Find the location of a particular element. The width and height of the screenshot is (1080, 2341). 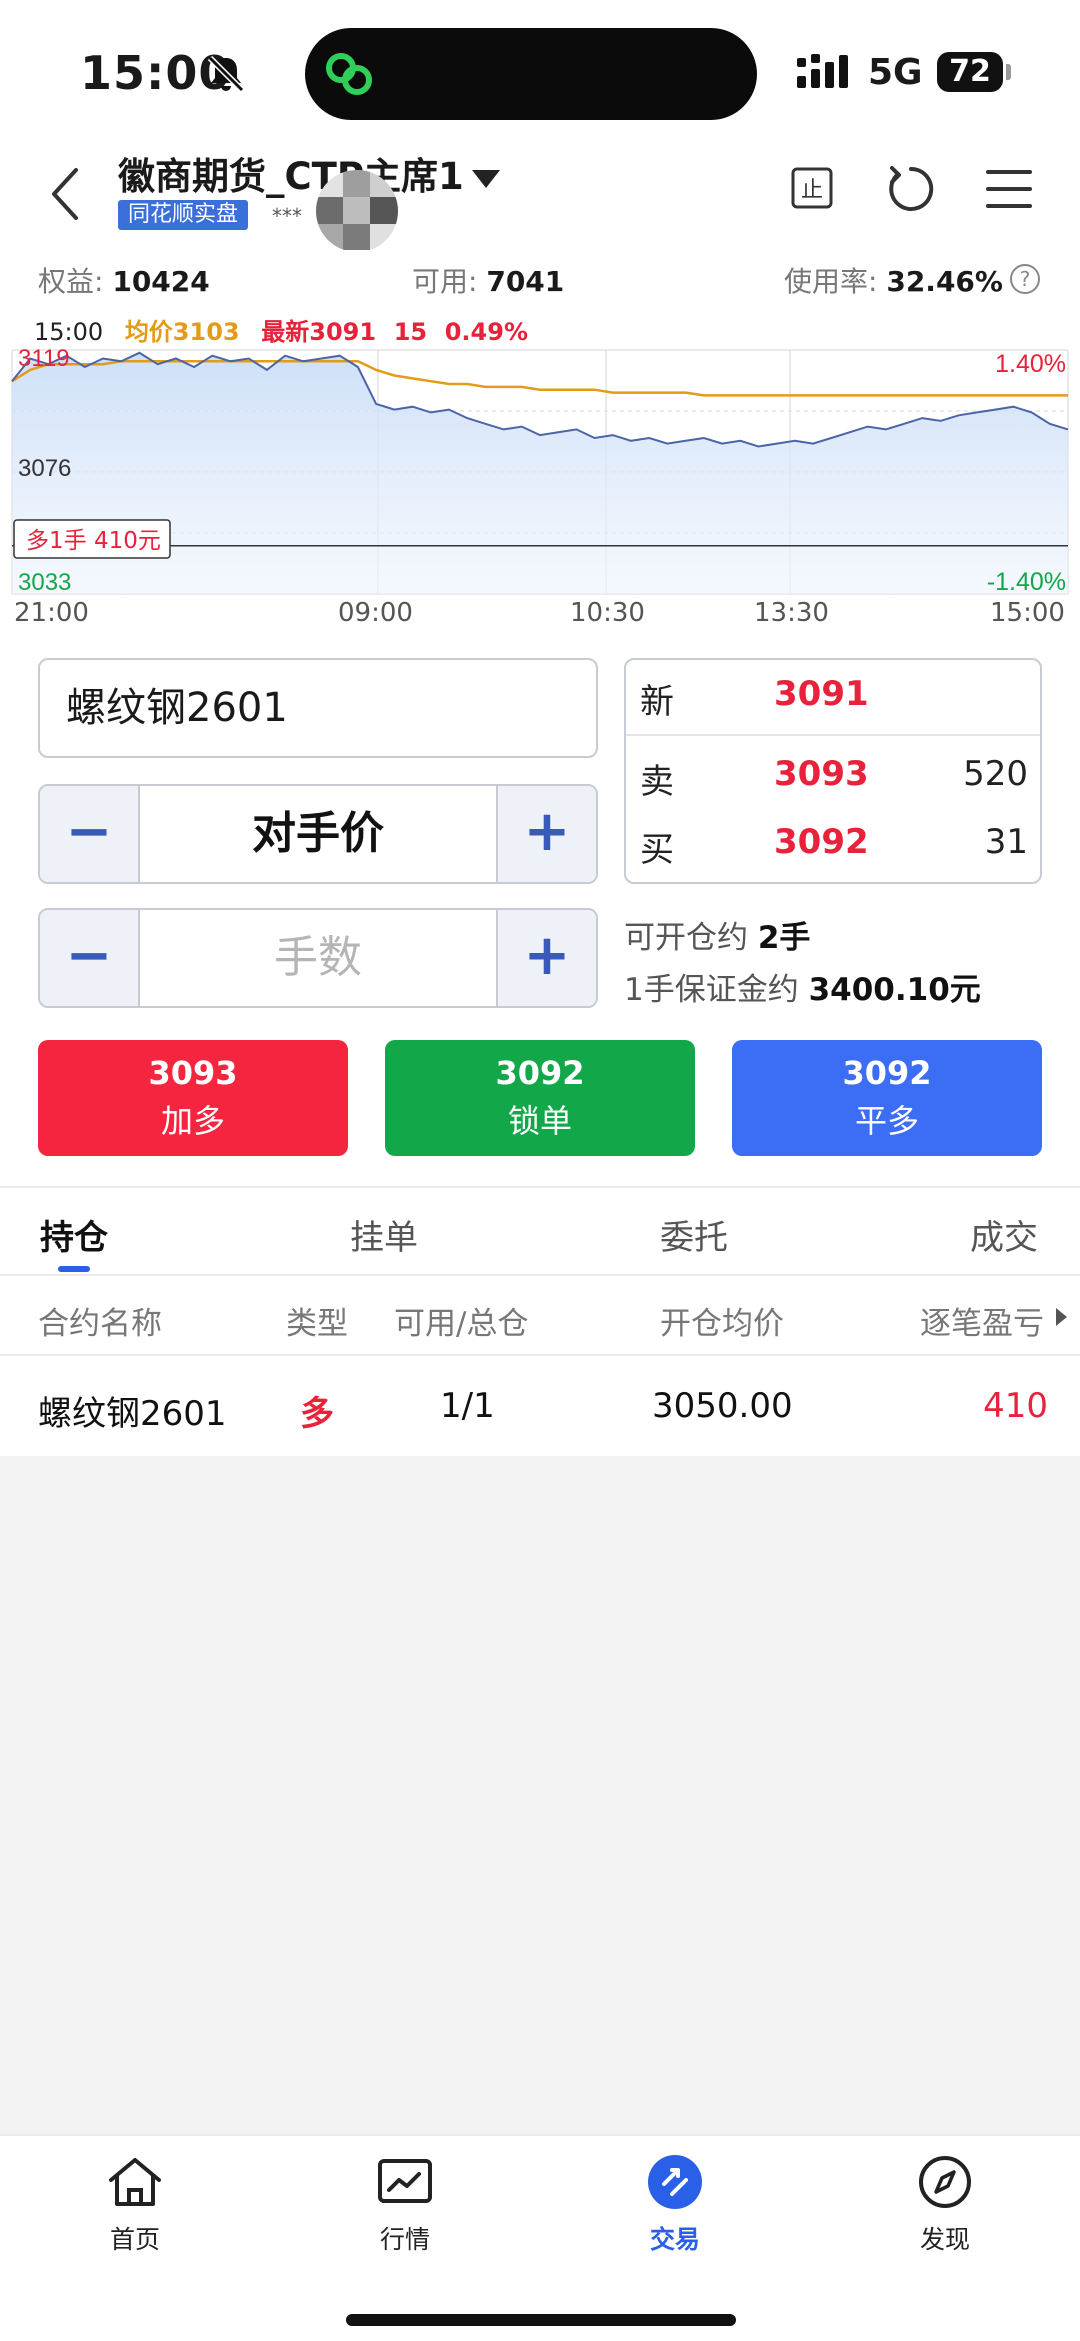

quote-divider is located at coordinates (833, 735).